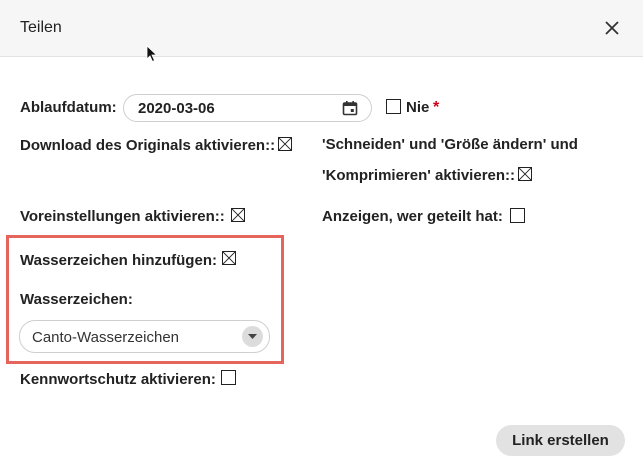 This screenshot has width=643, height=468. Describe the element at coordinates (436, 107) in the screenshot. I see `required-mark: *` at that location.